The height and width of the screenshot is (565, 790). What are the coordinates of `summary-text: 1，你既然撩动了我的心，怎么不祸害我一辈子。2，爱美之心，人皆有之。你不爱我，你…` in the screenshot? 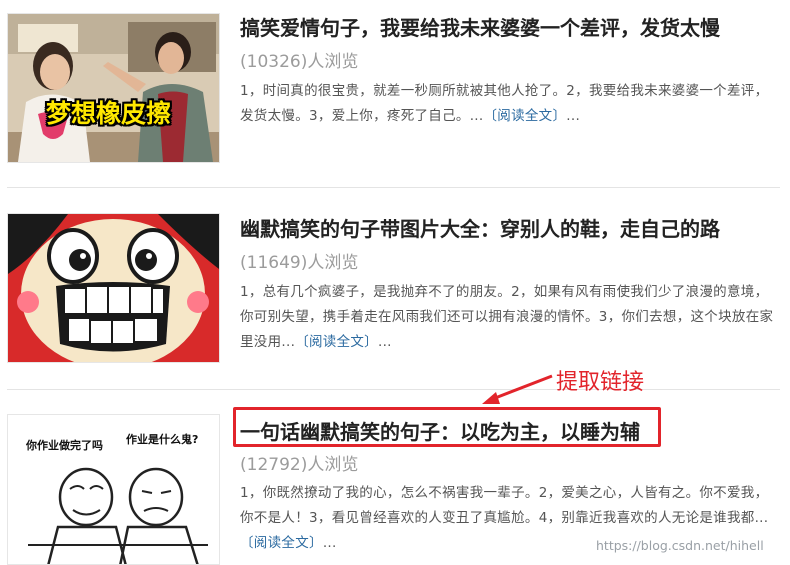 It's located at (504, 505).